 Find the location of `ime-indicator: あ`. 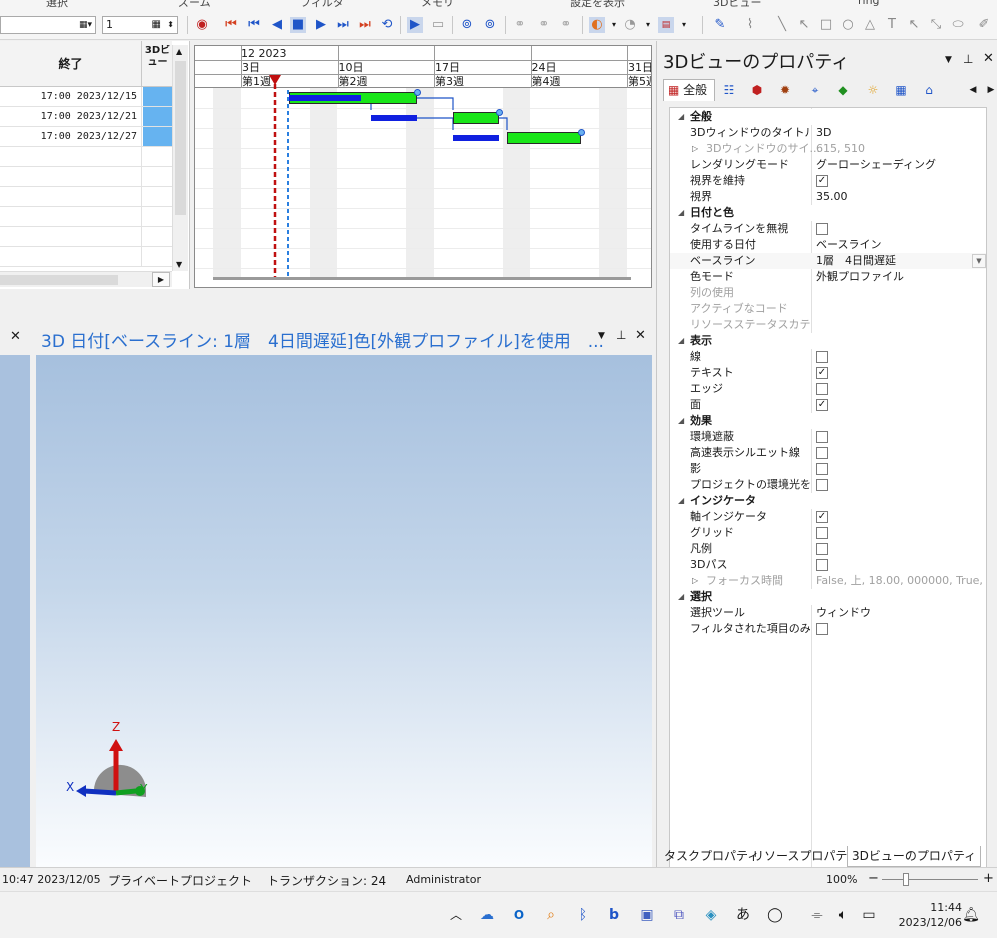

ime-indicator: あ is located at coordinates (743, 915).